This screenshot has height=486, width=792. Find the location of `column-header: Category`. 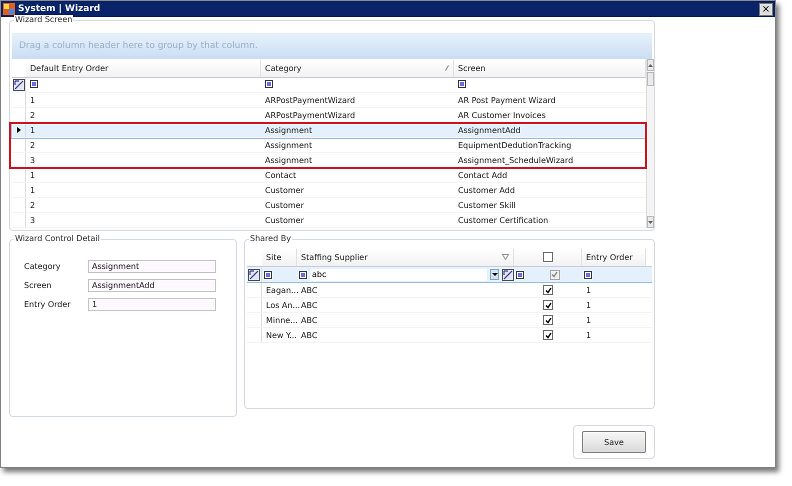

column-header: Category is located at coordinates (357, 68).